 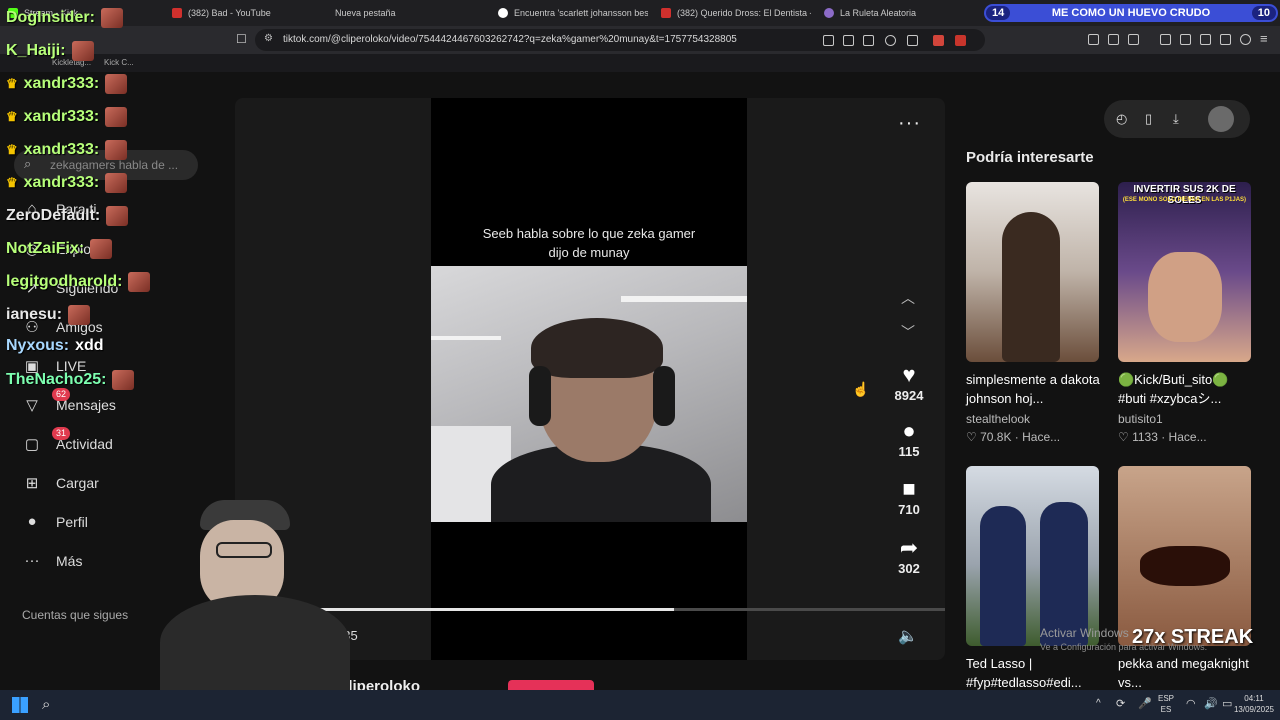 I want to click on share-count: 302, so click(x=909, y=568).